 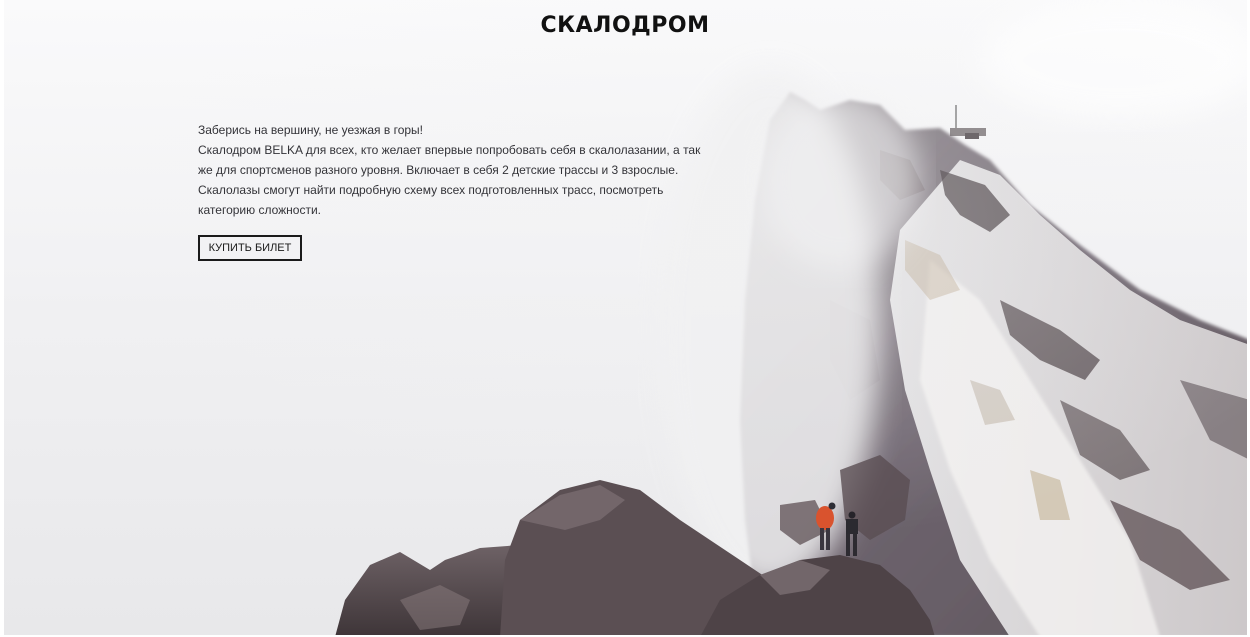 What do you see at coordinates (625, 25) in the screenshot?
I see `page-title: СКАЛОДРОМ` at bounding box center [625, 25].